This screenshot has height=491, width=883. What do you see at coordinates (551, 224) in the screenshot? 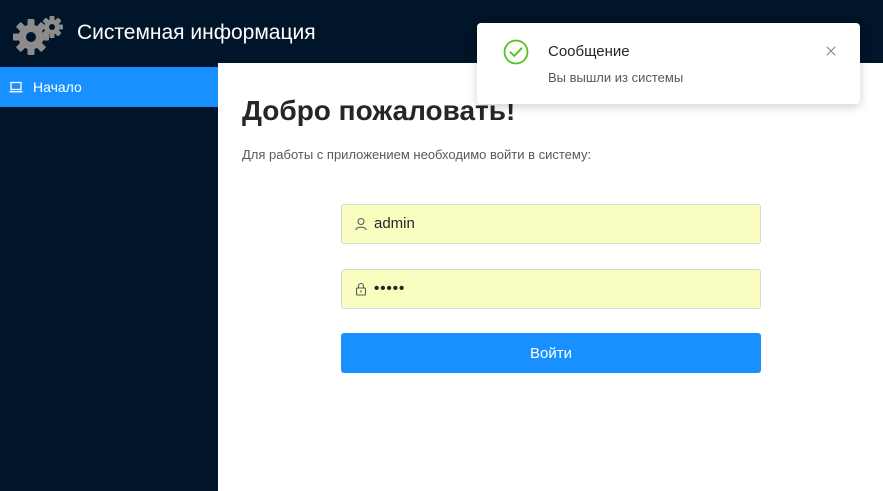
I see `username-field: admin` at bounding box center [551, 224].